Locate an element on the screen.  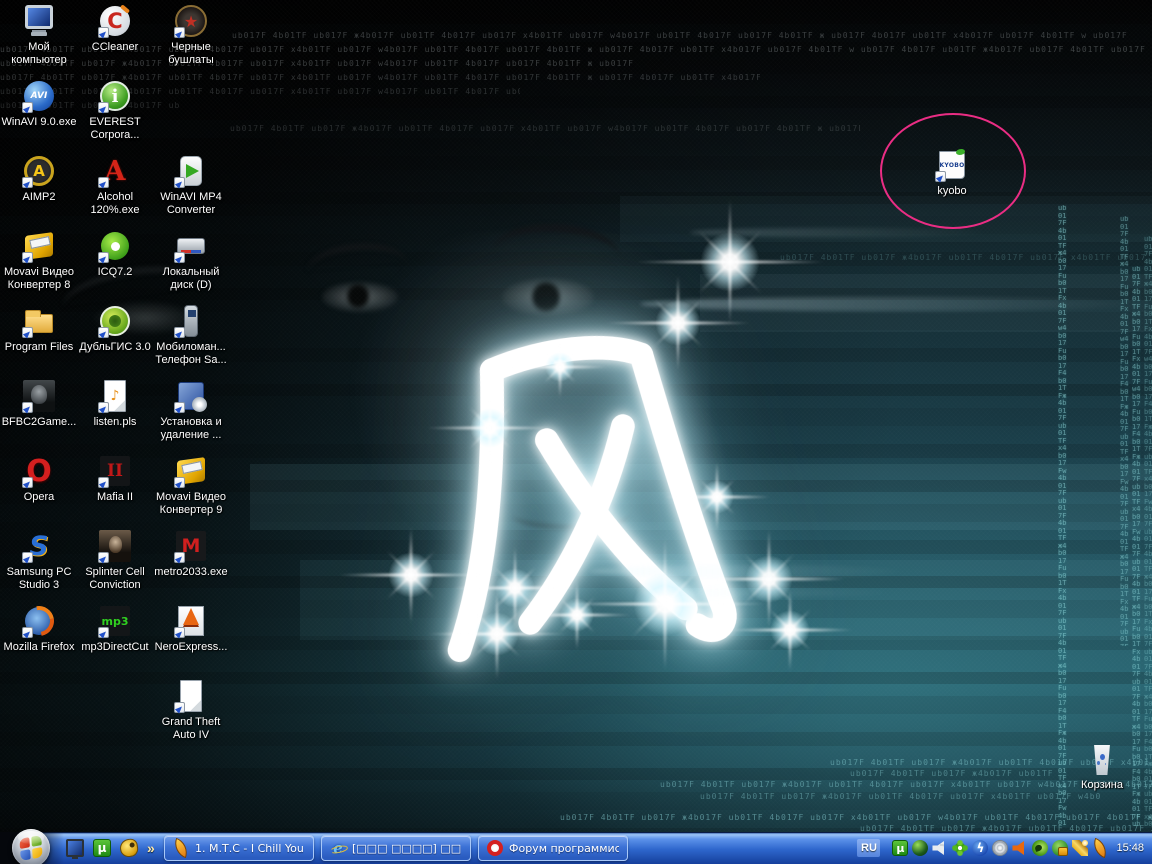
desktop-icon-mafia2: II Mafia II is located at coordinates (115, 479).